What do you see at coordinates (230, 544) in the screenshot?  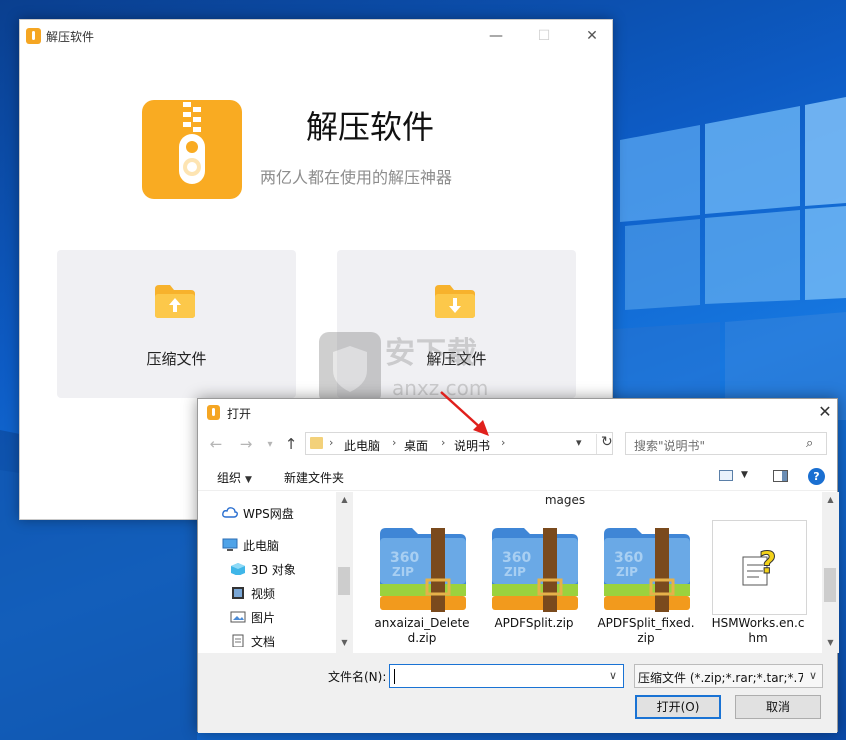 I see `computer-icon` at bounding box center [230, 544].